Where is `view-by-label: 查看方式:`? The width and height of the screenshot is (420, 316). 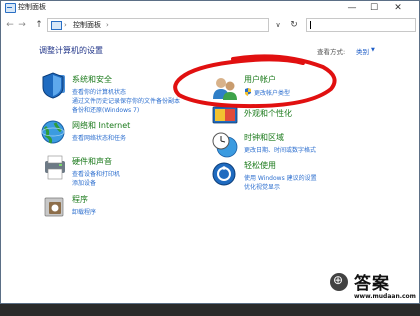
view-by-label: 查看方式: is located at coordinates (331, 52).